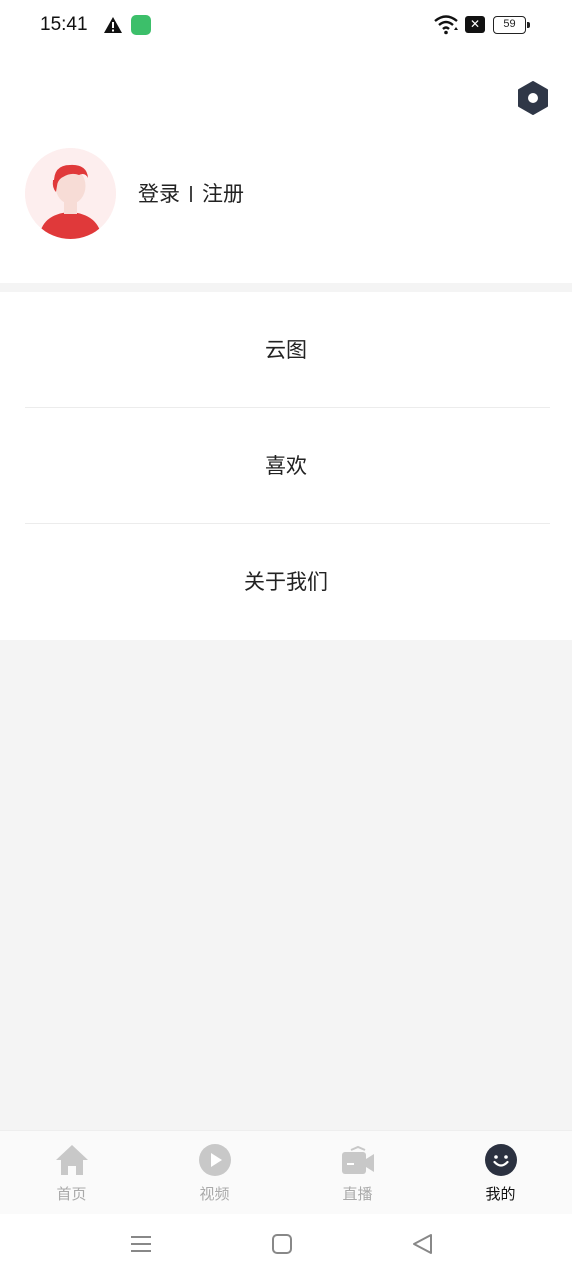 The image size is (572, 1280). Describe the element at coordinates (286, 350) in the screenshot. I see `menu-item-cloud: 云图` at that location.